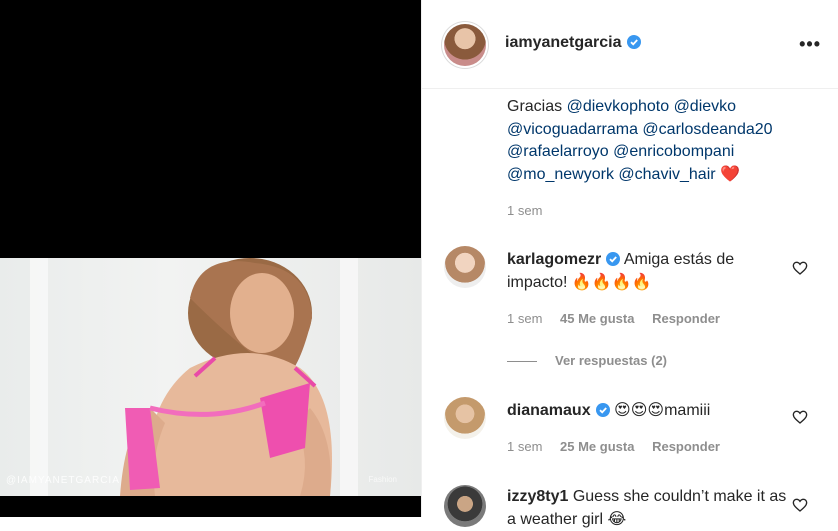 This screenshot has height=531, width=838. I want to click on comment-meta: 1 sem 25 Me gusta Responder, so click(620, 446).